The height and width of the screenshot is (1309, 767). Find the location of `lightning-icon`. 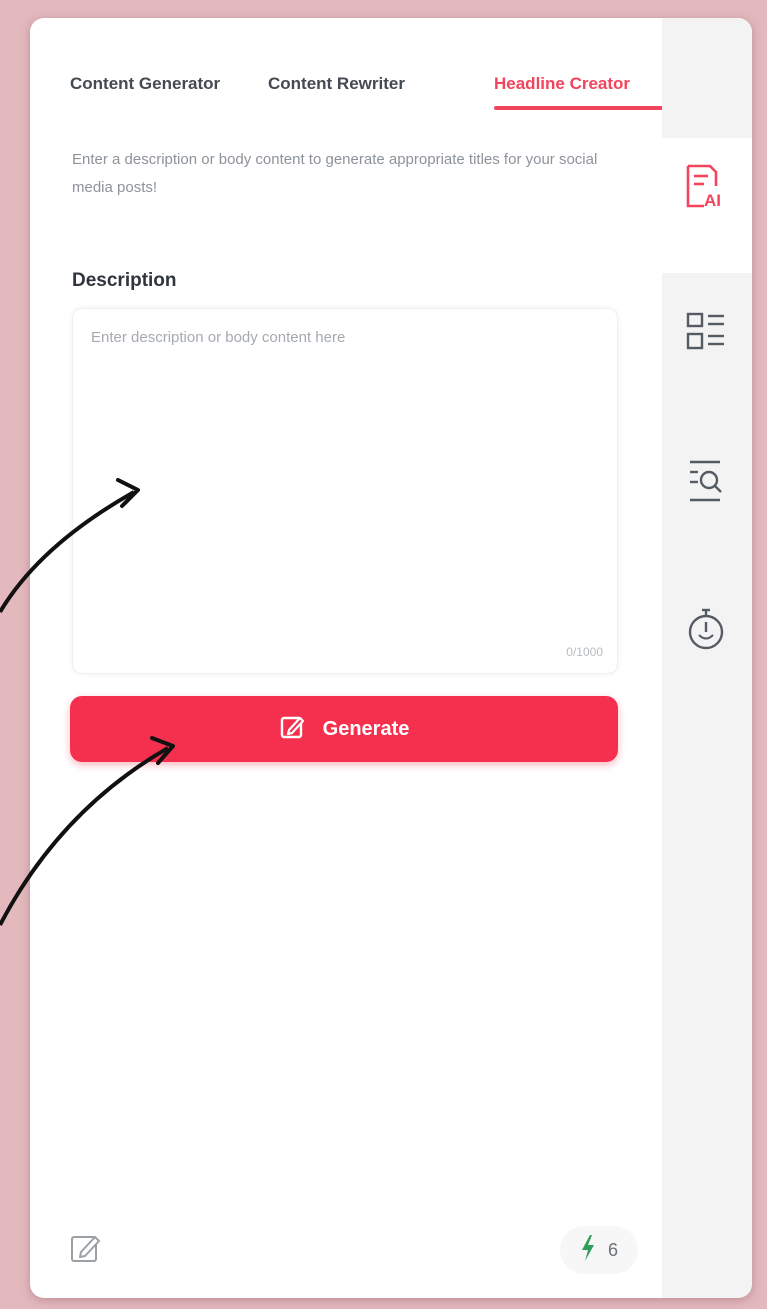

lightning-icon is located at coordinates (588, 1250).